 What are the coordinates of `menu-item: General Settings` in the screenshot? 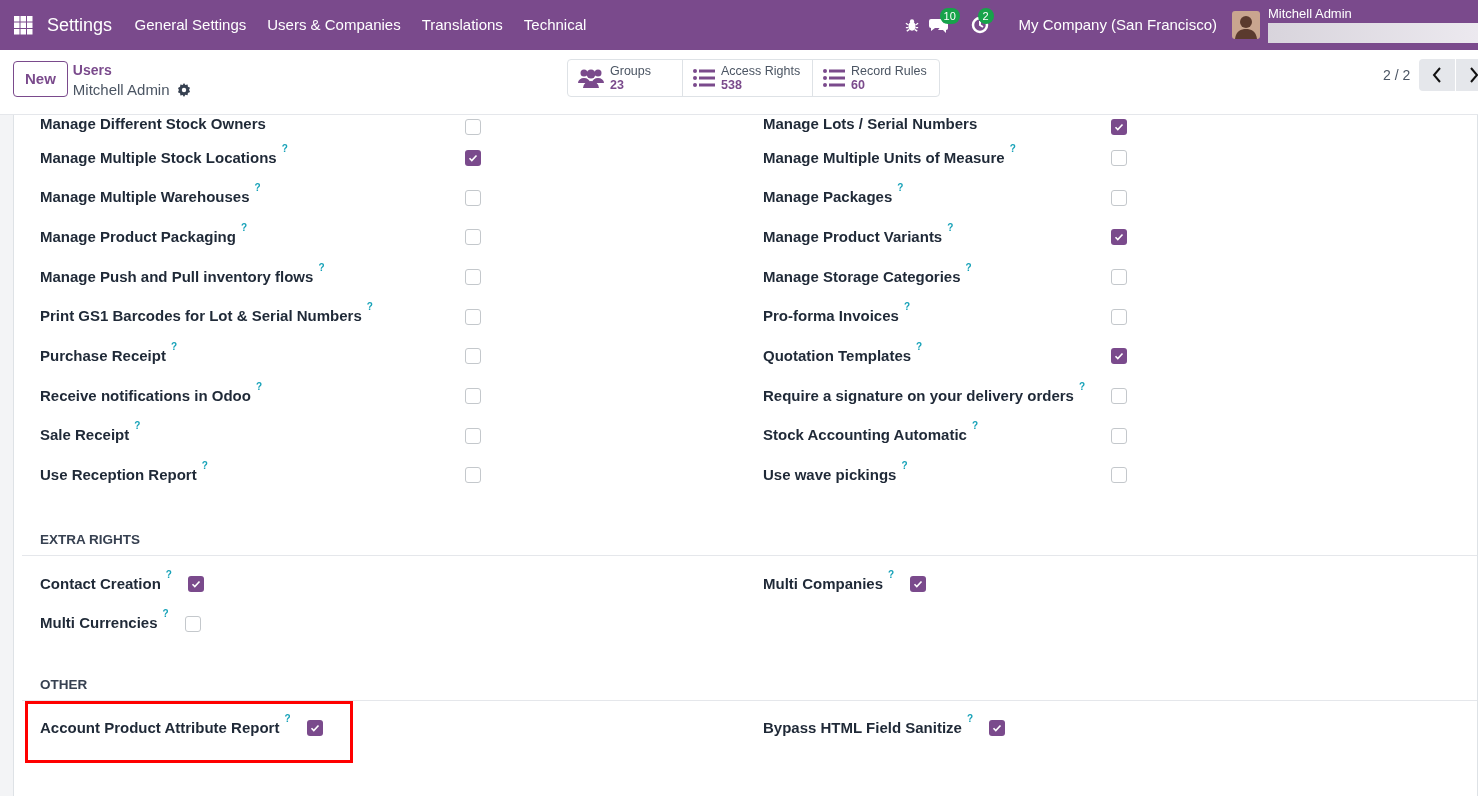 It's located at (190, 25).